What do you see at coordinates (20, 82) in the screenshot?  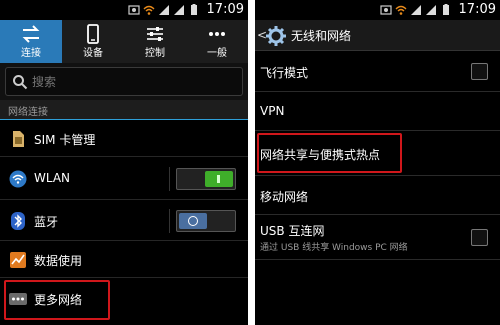 I see `search-icon` at bounding box center [20, 82].